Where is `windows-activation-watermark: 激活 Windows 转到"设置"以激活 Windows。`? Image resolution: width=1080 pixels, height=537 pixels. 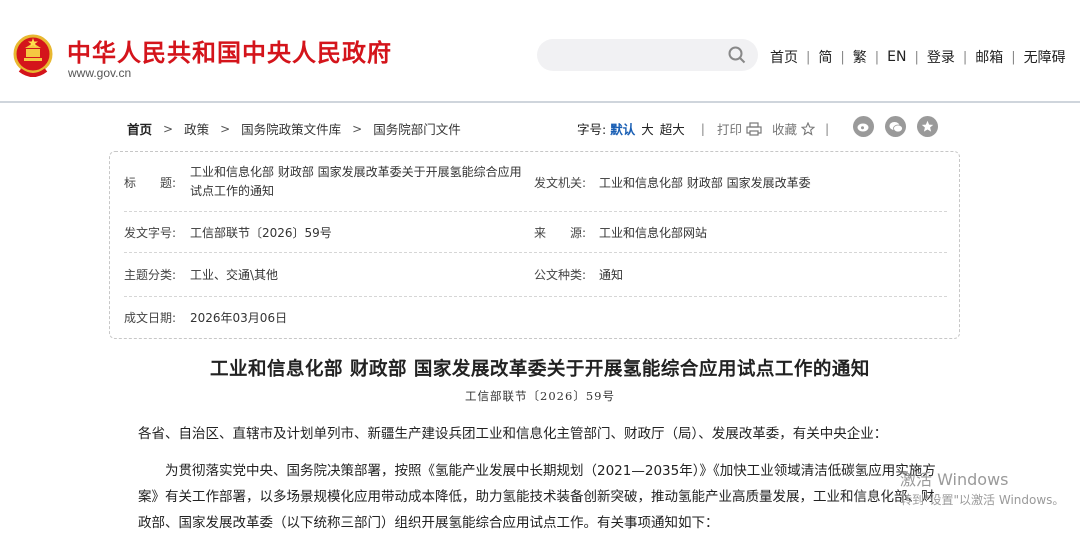
windows-activation-watermark: 激活 Windows 转到"设置"以激活 Windows。 is located at coordinates (982, 490).